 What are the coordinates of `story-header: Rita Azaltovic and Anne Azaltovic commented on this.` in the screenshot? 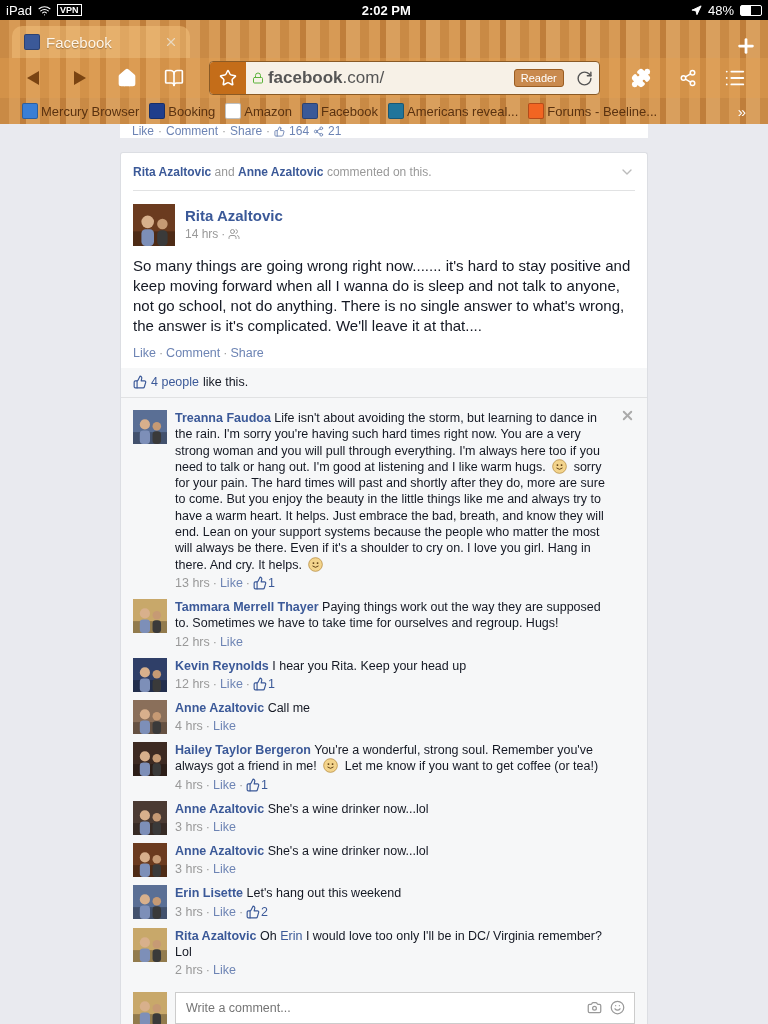 It's located at (282, 172).